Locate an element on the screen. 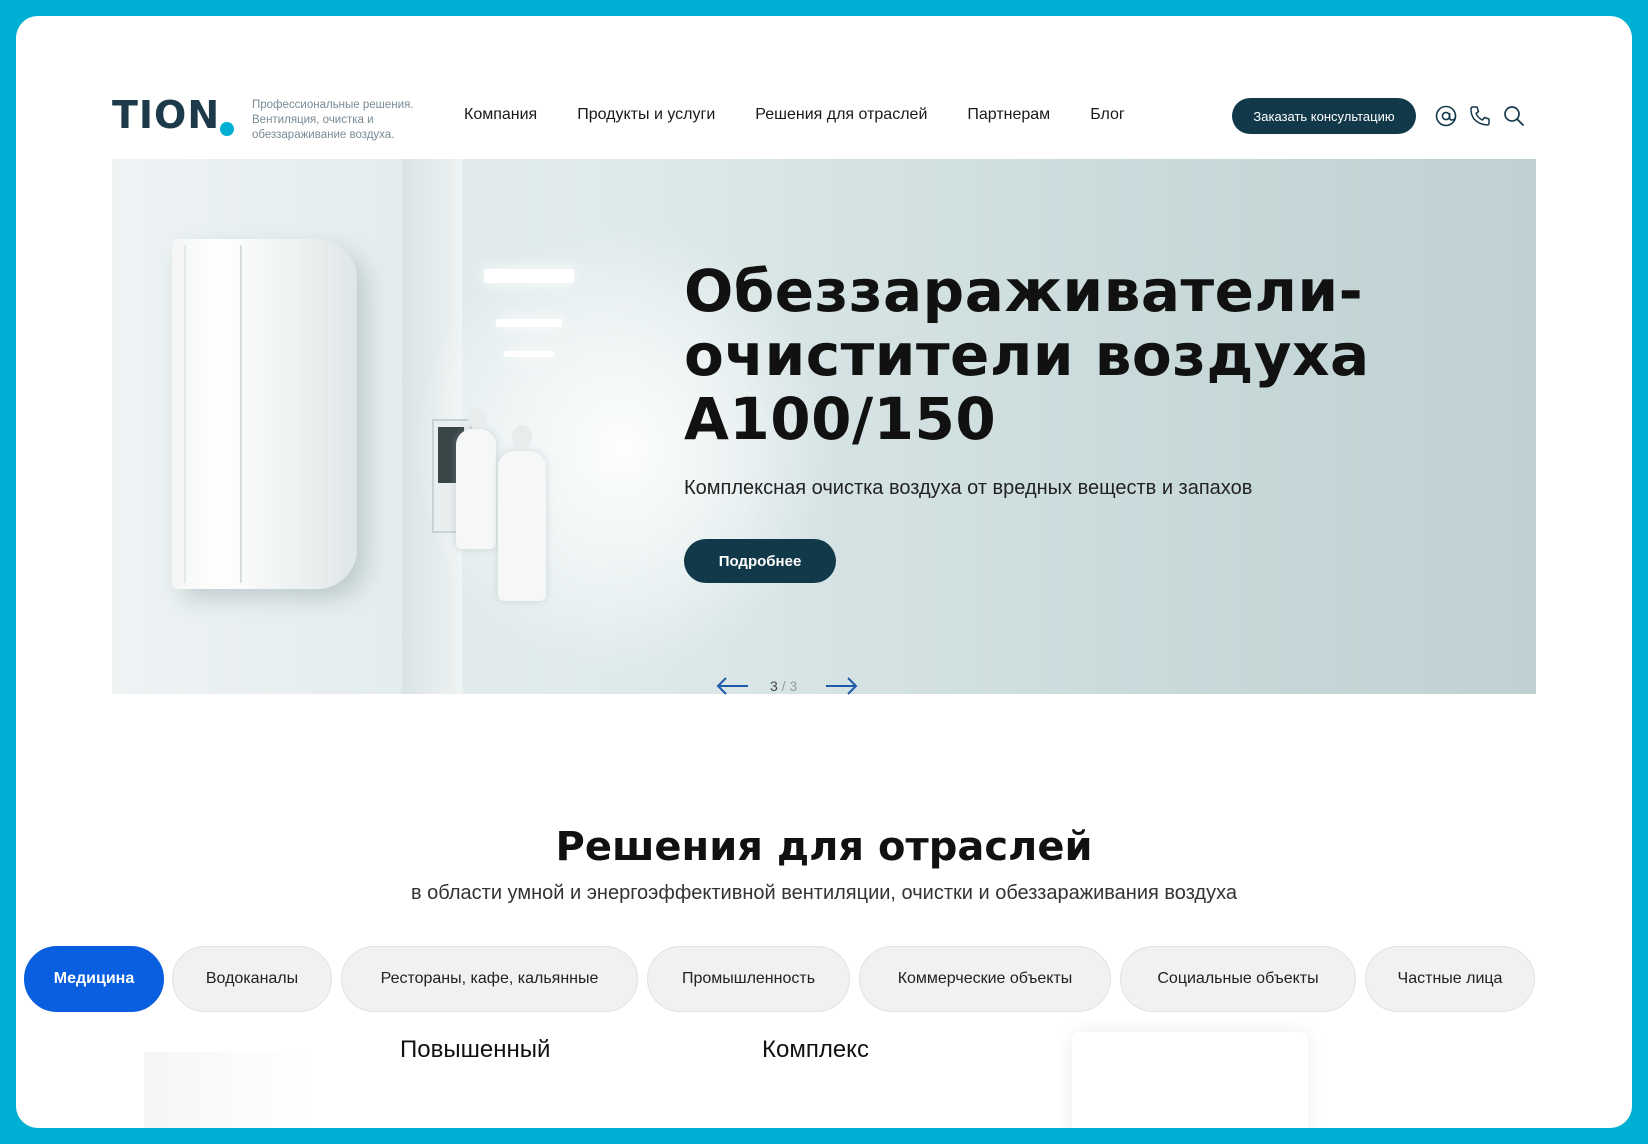 The width and height of the screenshot is (1648, 1144). nav-item-blog: Блог is located at coordinates (1107, 115).